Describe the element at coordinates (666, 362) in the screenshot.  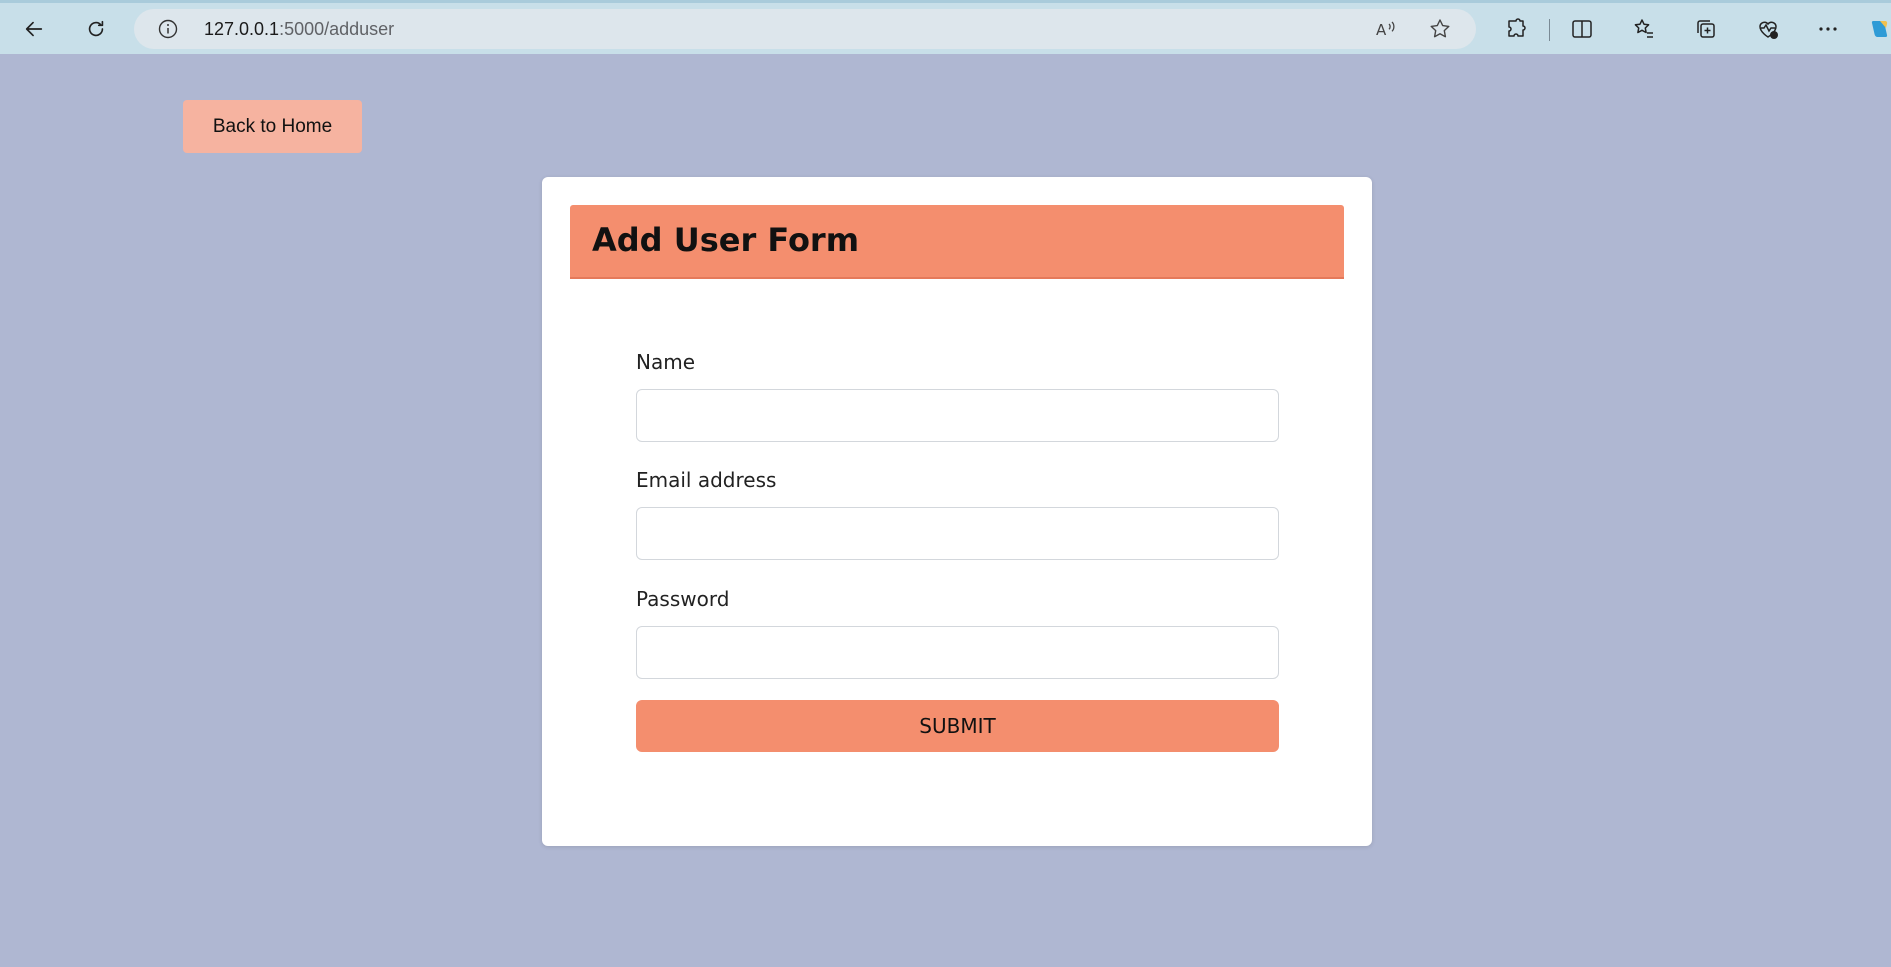
I see `name-label: Name` at that location.